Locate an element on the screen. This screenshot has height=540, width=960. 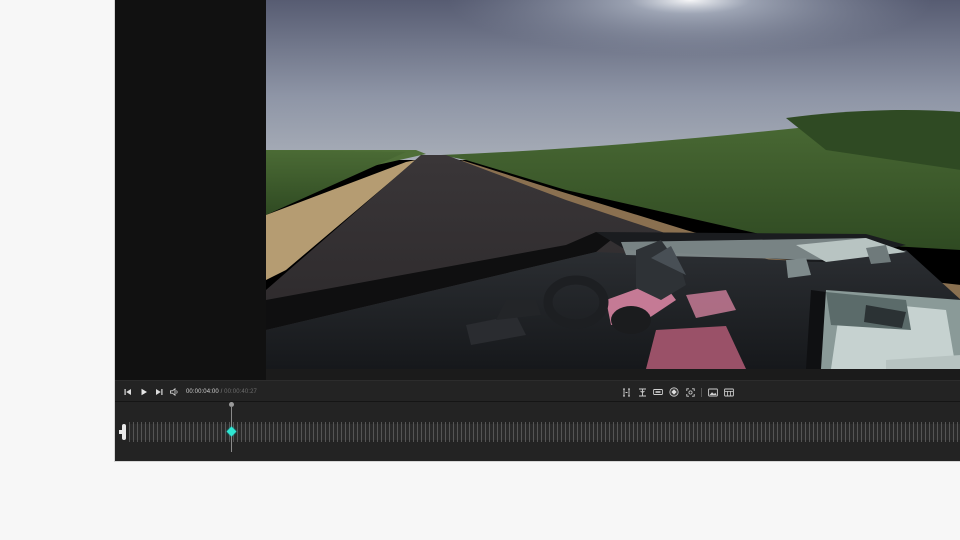
play-icon is located at coordinates (144, 392).